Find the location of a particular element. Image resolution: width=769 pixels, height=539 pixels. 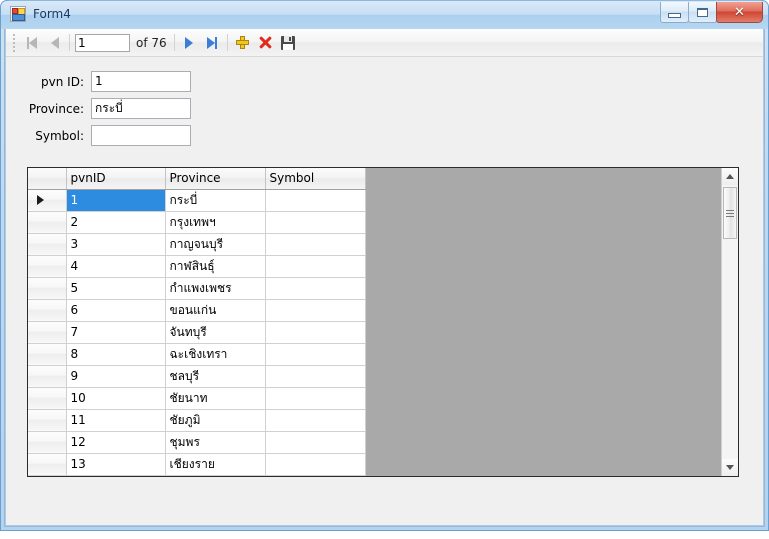

add-record-button is located at coordinates (242, 43).